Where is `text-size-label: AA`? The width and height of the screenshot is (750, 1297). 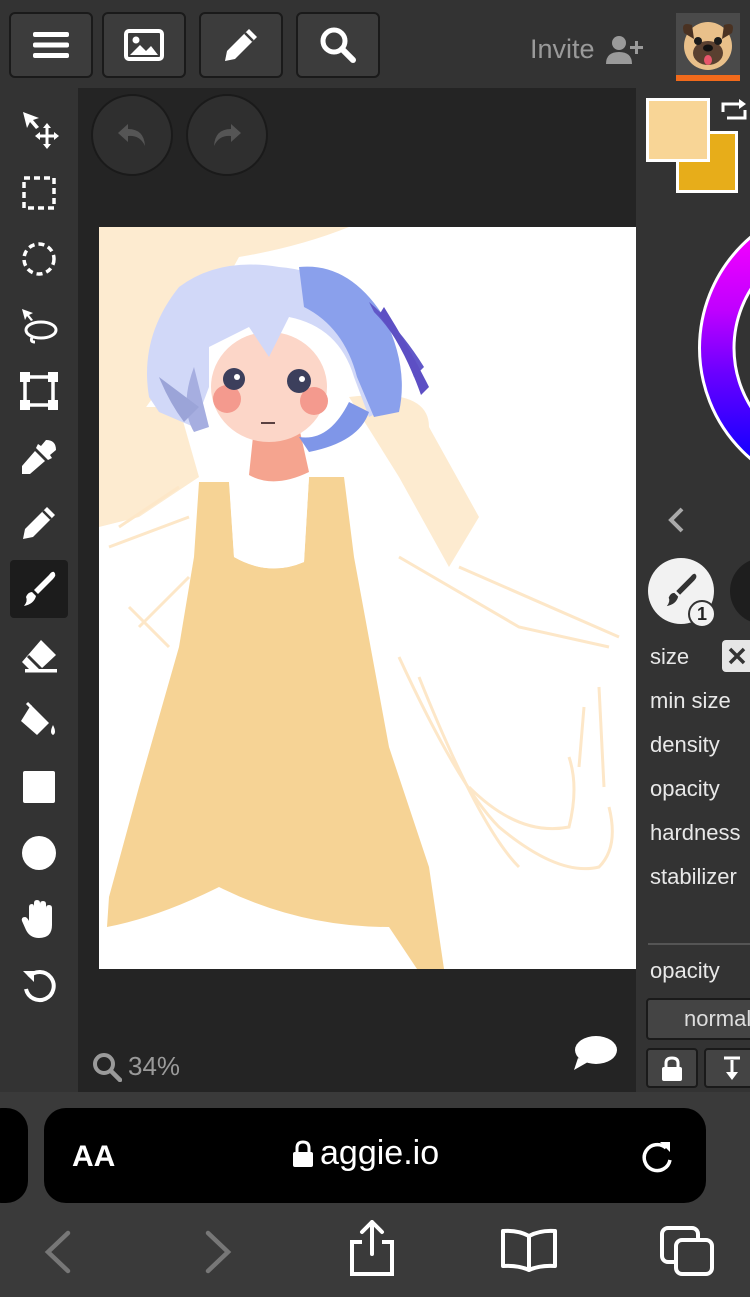 text-size-label: AA is located at coordinates (94, 1156).